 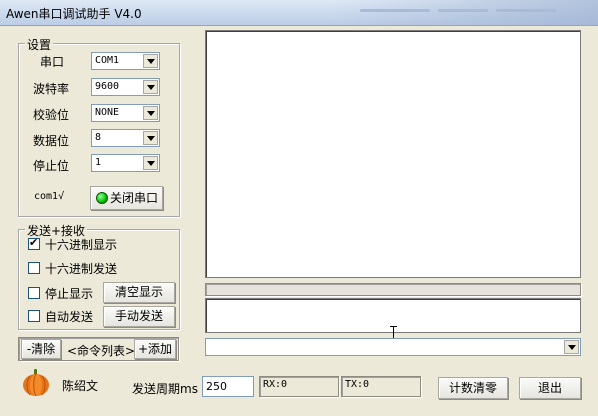 I want to click on serial-port-select: COM1, so click(x=125, y=61).